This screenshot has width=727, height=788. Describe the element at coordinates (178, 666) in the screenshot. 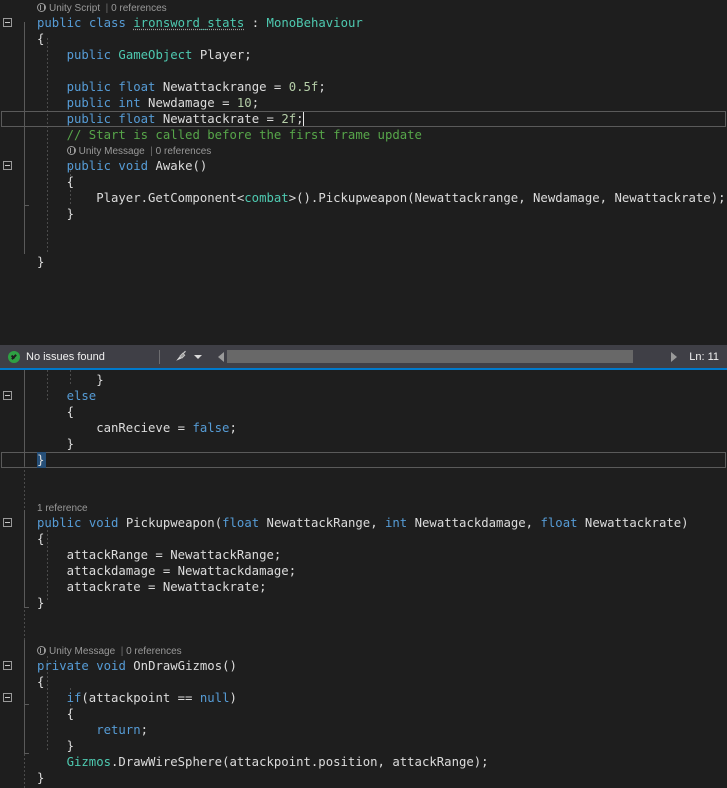

I see `code-token: OnDrawGizmos` at that location.